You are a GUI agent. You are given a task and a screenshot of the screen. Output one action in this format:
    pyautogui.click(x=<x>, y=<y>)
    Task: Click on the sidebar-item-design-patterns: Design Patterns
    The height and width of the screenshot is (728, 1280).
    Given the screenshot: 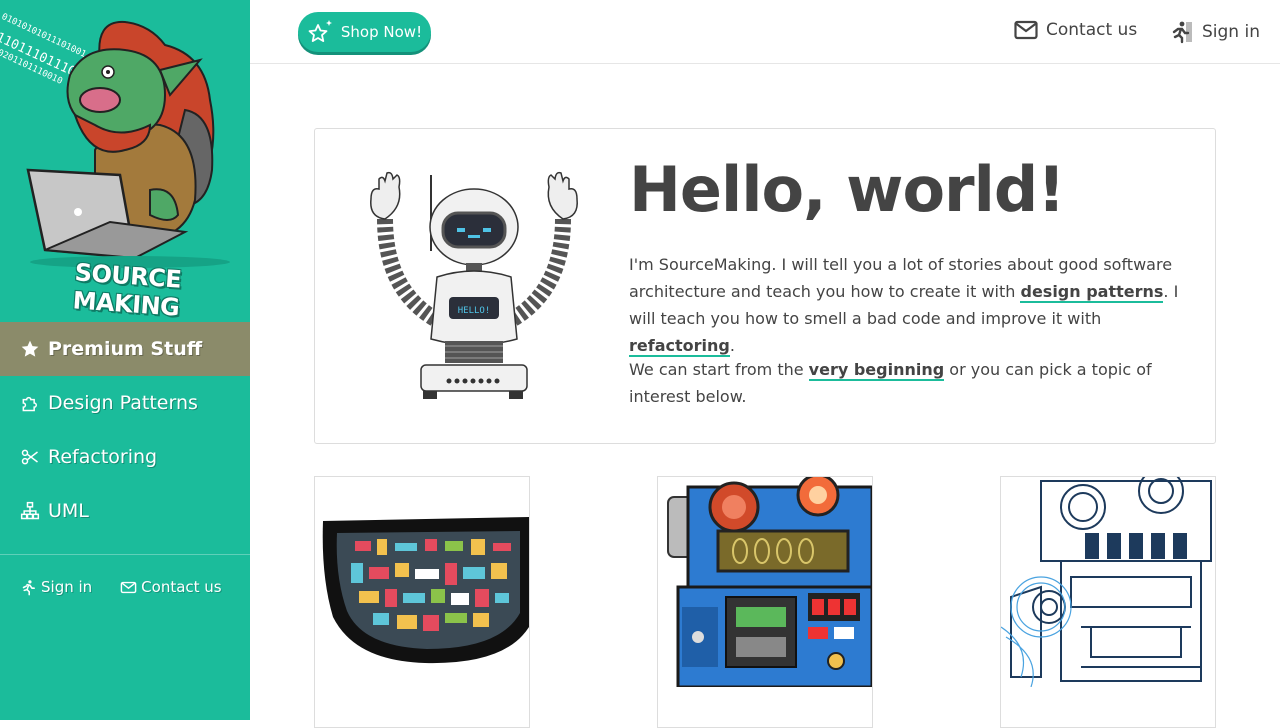 What is the action you would take?
    pyautogui.click(x=125, y=403)
    